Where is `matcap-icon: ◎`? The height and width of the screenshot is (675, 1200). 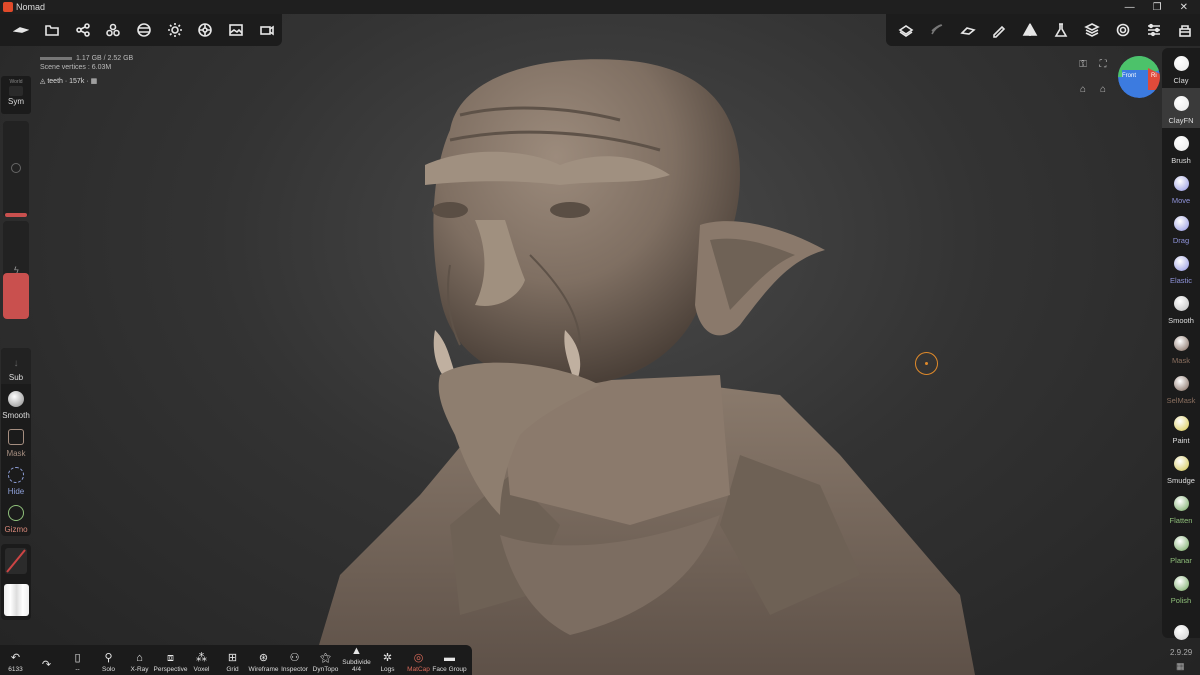 matcap-icon: ◎ is located at coordinates (418, 658).